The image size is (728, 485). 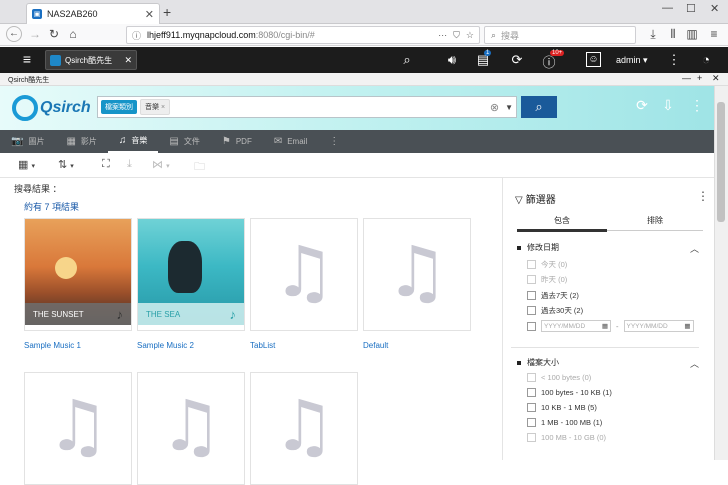 I want to click on bookmark-star-icon: ☆, so click(x=470, y=35).